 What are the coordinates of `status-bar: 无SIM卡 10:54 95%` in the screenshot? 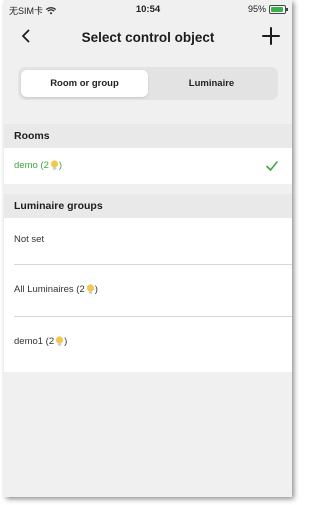 It's located at (148, 9).